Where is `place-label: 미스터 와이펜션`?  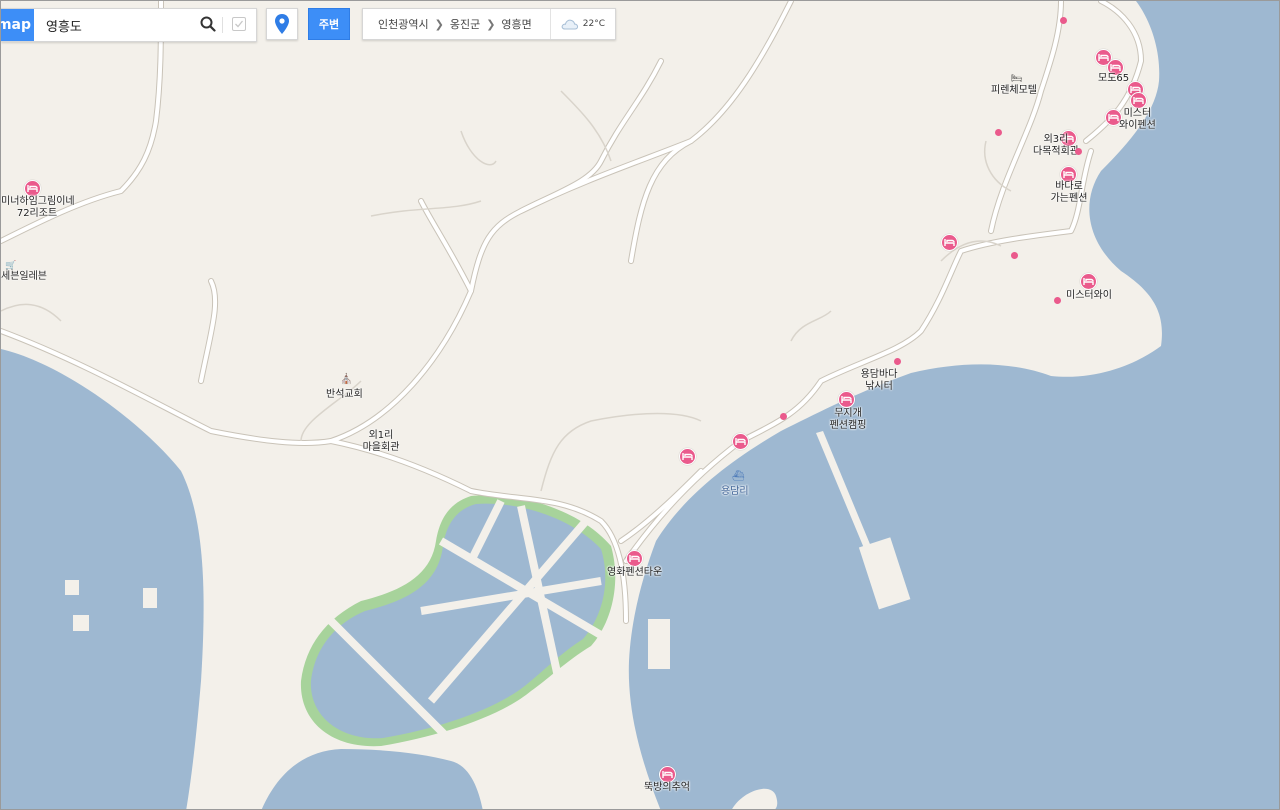 place-label: 미스터 와이펜션 is located at coordinates (1137, 120).